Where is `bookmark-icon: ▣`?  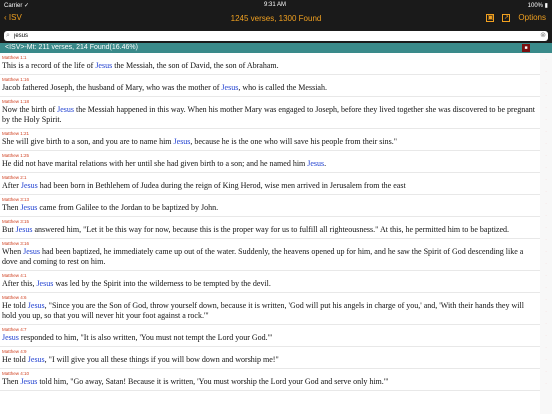
bookmark-icon: ▣ is located at coordinates (490, 17).